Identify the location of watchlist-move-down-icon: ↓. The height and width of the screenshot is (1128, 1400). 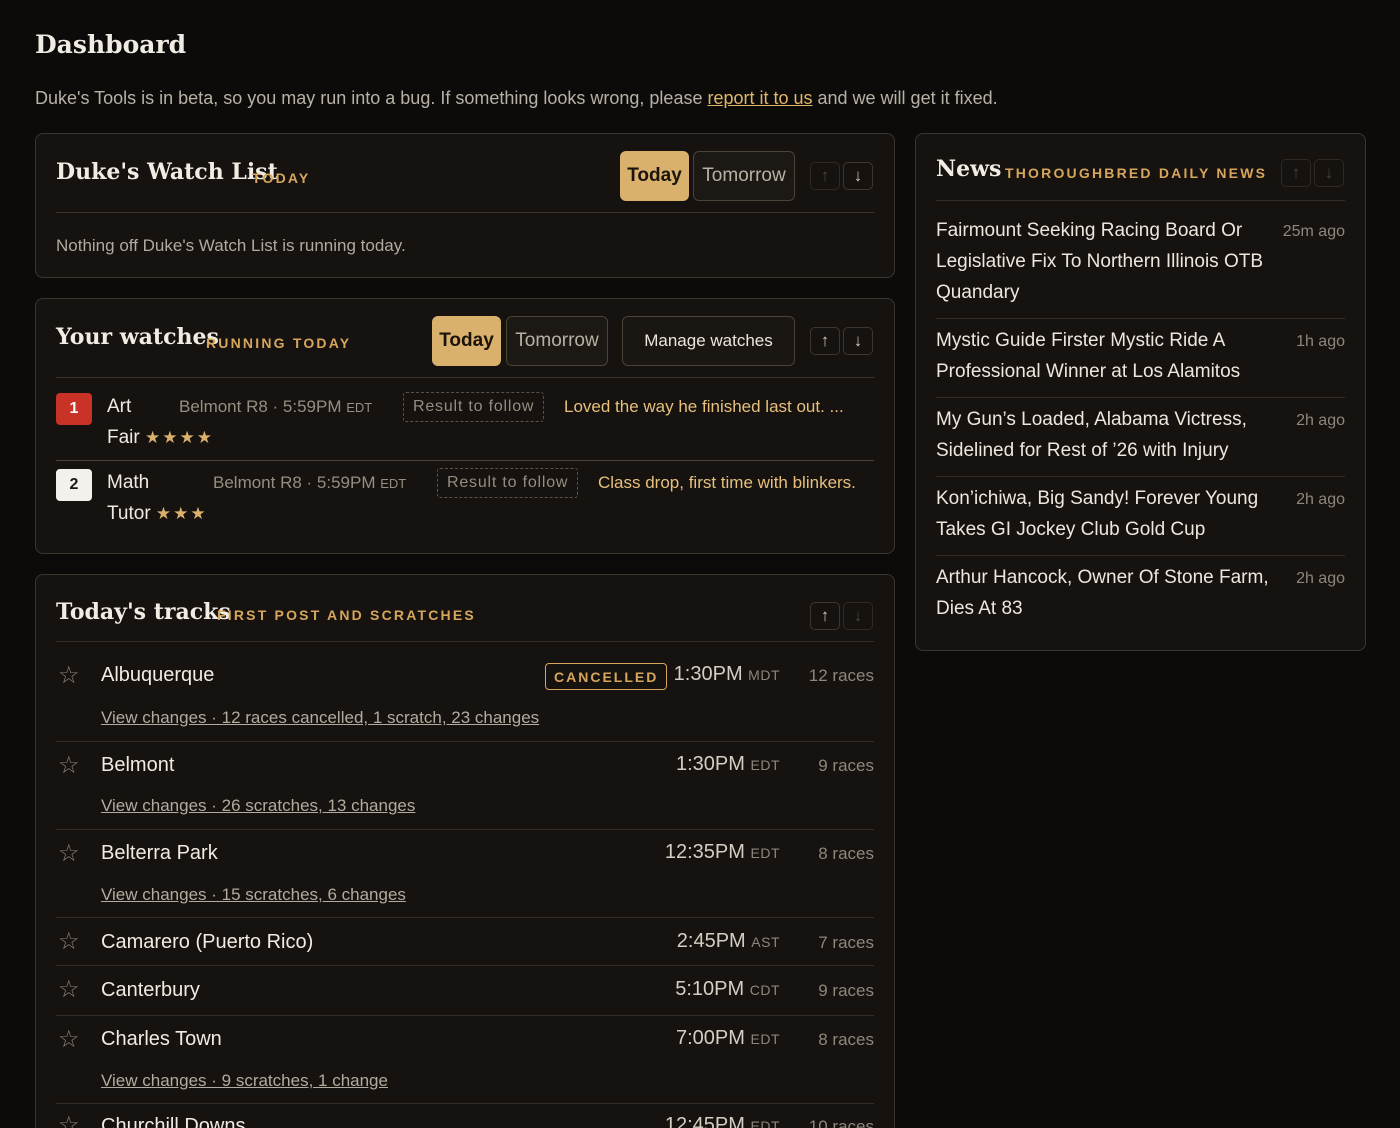
(858, 176).